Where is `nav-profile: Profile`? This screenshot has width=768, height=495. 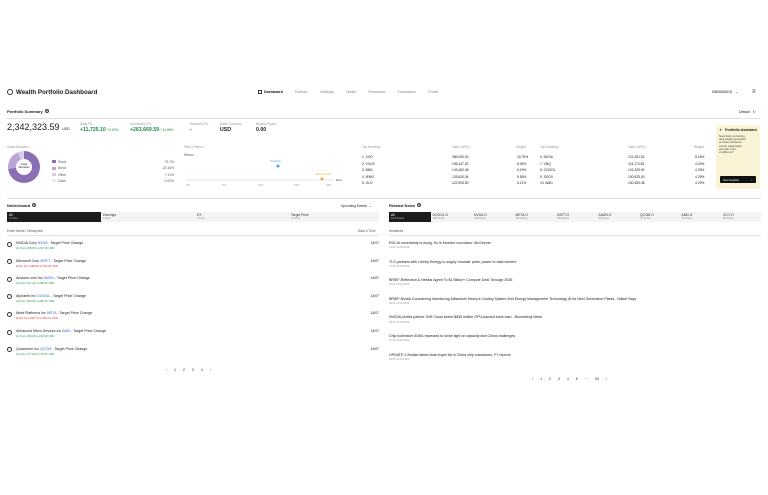 nav-profile: Profile is located at coordinates (433, 92).